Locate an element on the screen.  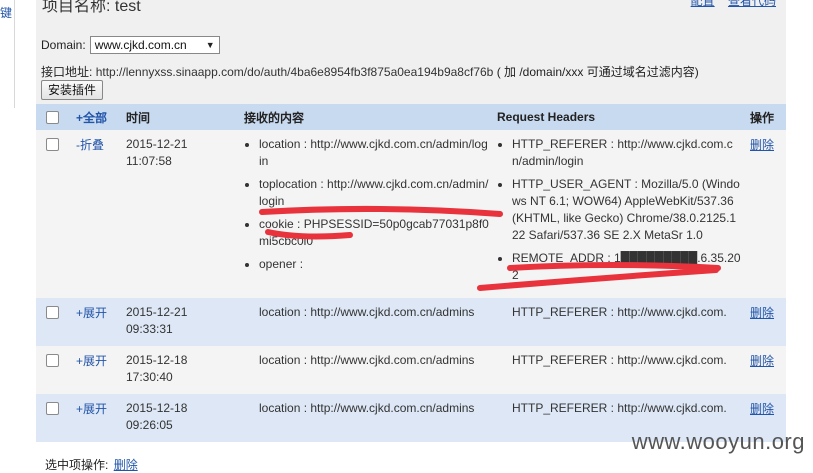
row-time: 2015-12-18 09:26:05 is located at coordinates (181, 418).